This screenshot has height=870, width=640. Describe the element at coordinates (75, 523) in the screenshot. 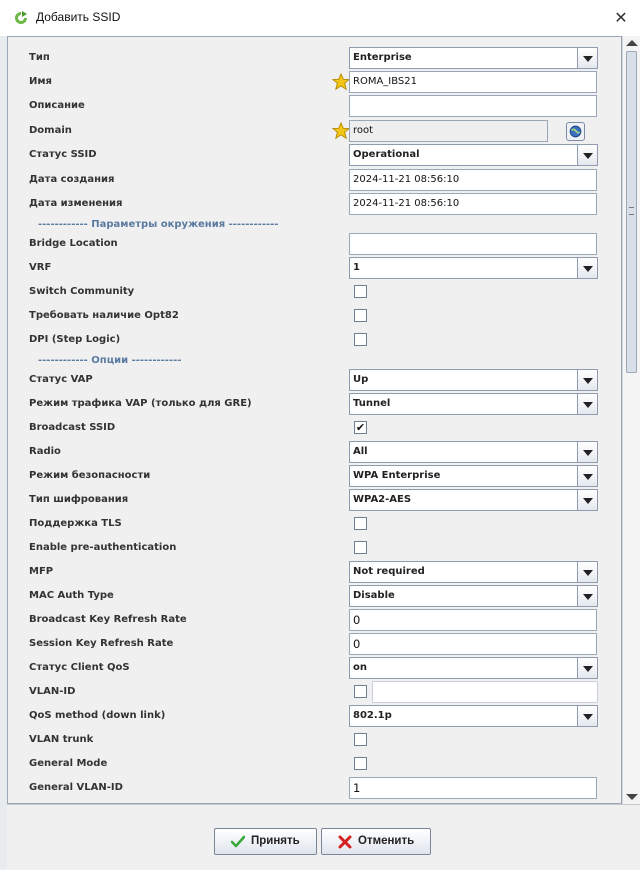

I see `tls-label: Поддержка TLS` at that location.